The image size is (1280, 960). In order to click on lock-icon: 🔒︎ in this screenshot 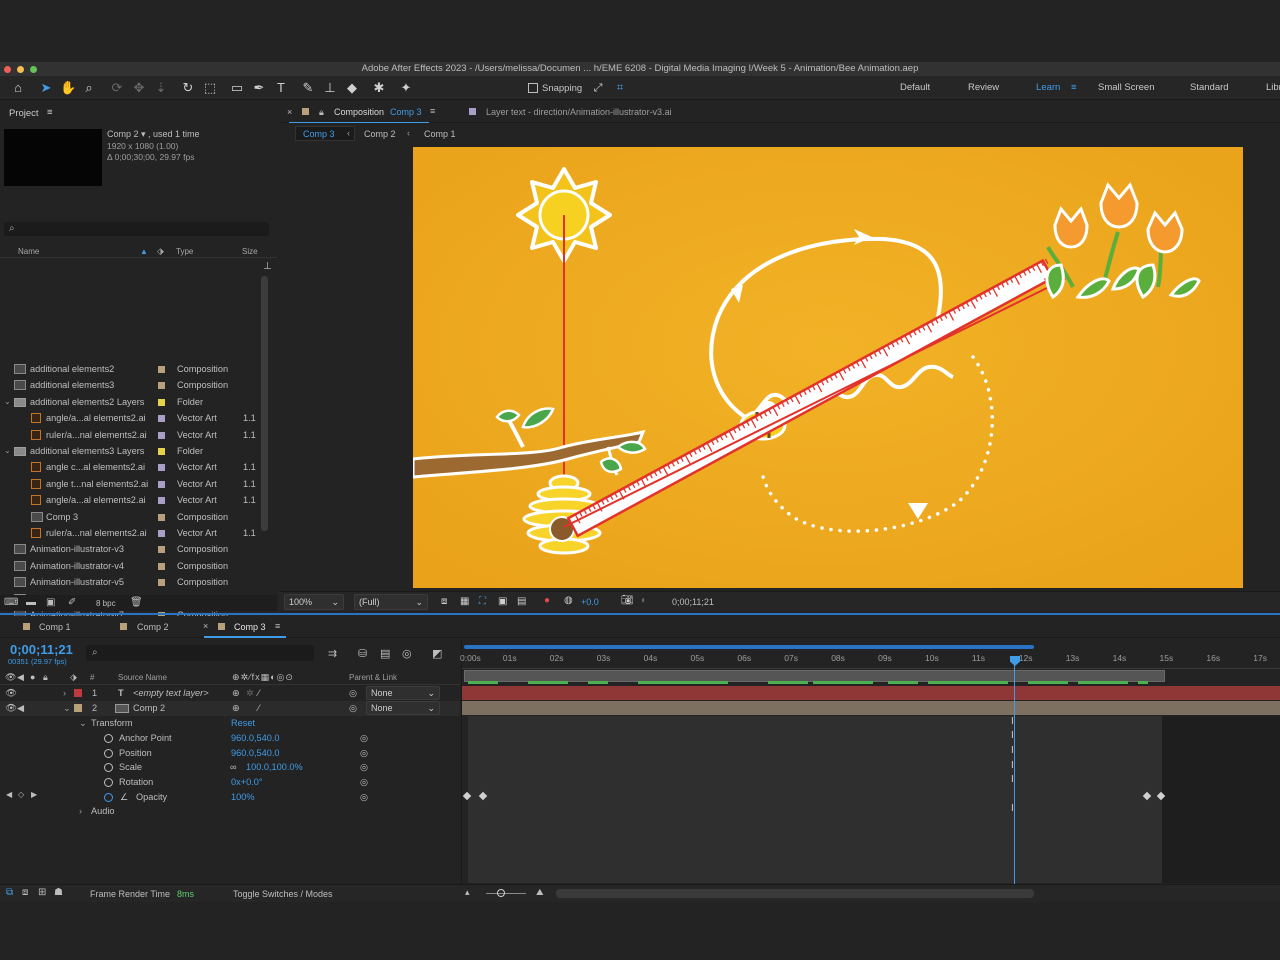, I will do `click(321, 112)`.